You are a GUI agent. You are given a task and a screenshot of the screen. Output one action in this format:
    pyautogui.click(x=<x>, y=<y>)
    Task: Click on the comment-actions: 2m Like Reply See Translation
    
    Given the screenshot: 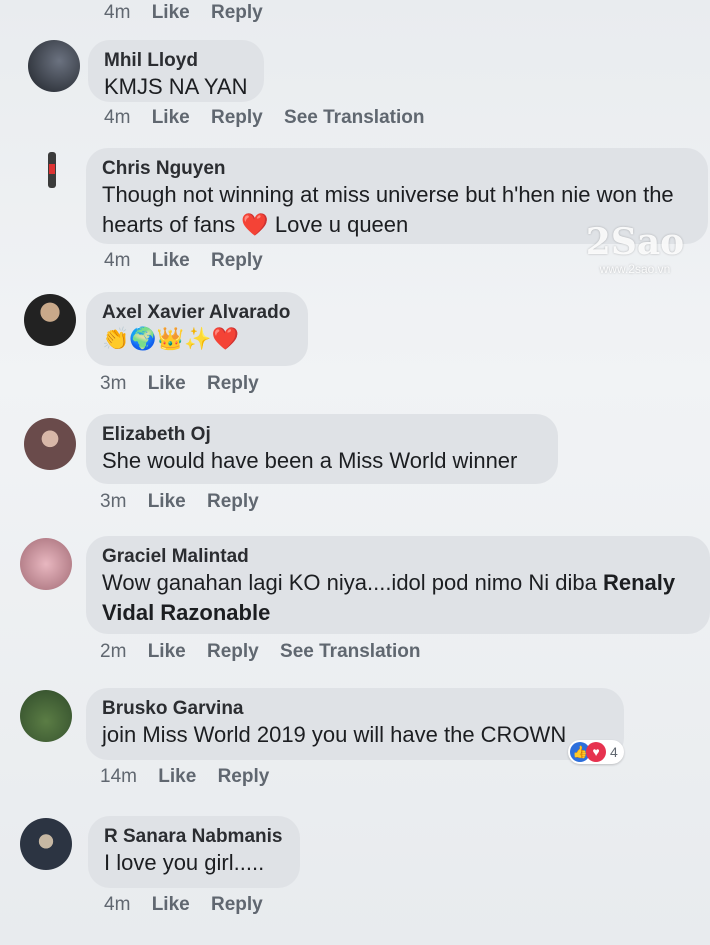 What is the action you would take?
    pyautogui.click(x=268, y=652)
    